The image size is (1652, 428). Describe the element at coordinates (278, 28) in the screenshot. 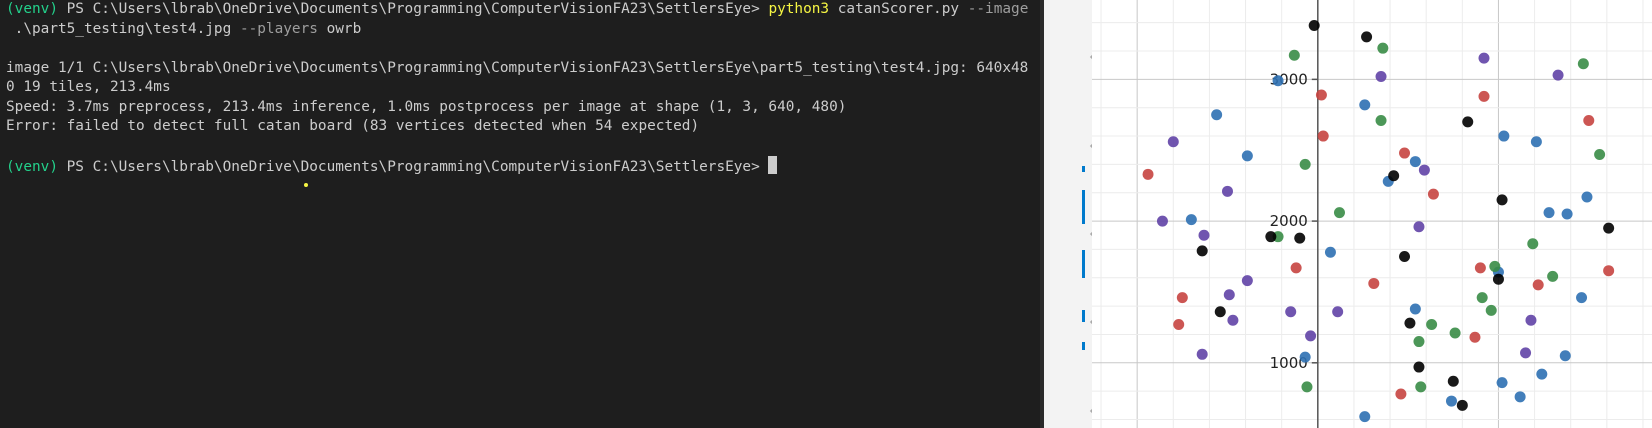

I see `flag-players: --players` at that location.